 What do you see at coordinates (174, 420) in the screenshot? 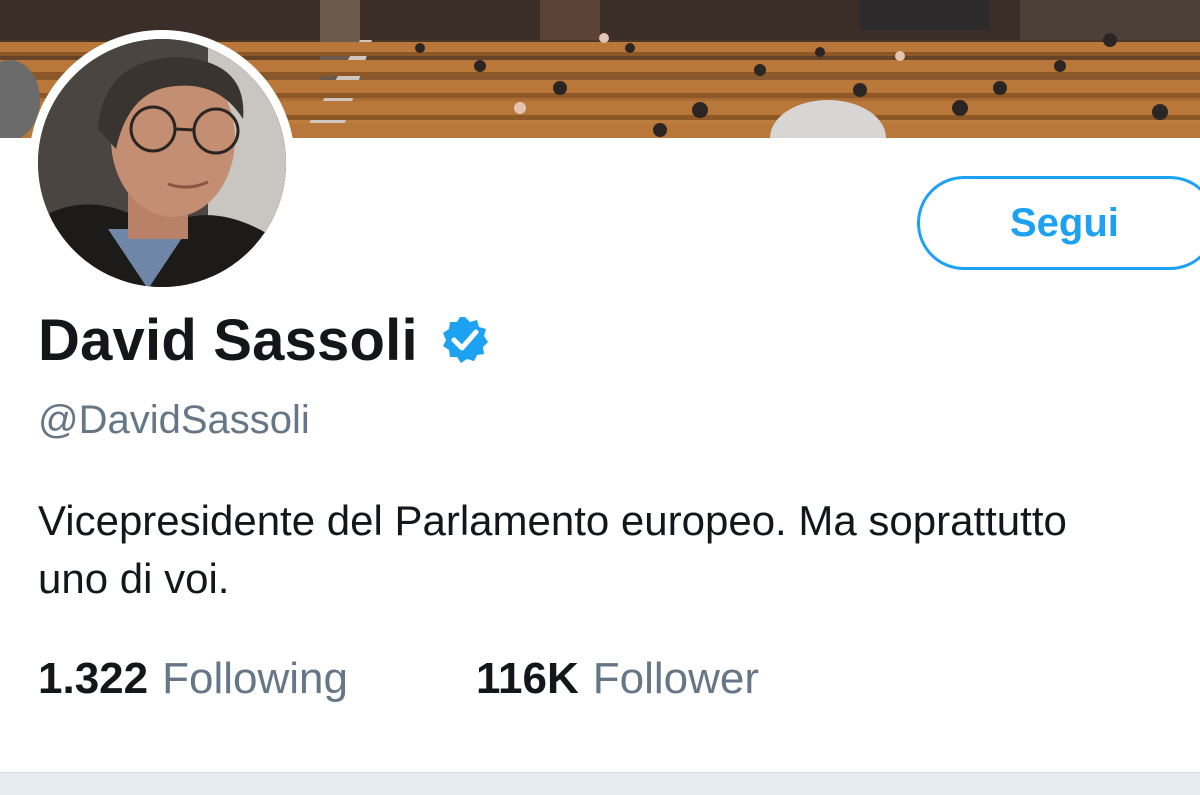
I see `profile-handle: @DavidSassoli` at bounding box center [174, 420].